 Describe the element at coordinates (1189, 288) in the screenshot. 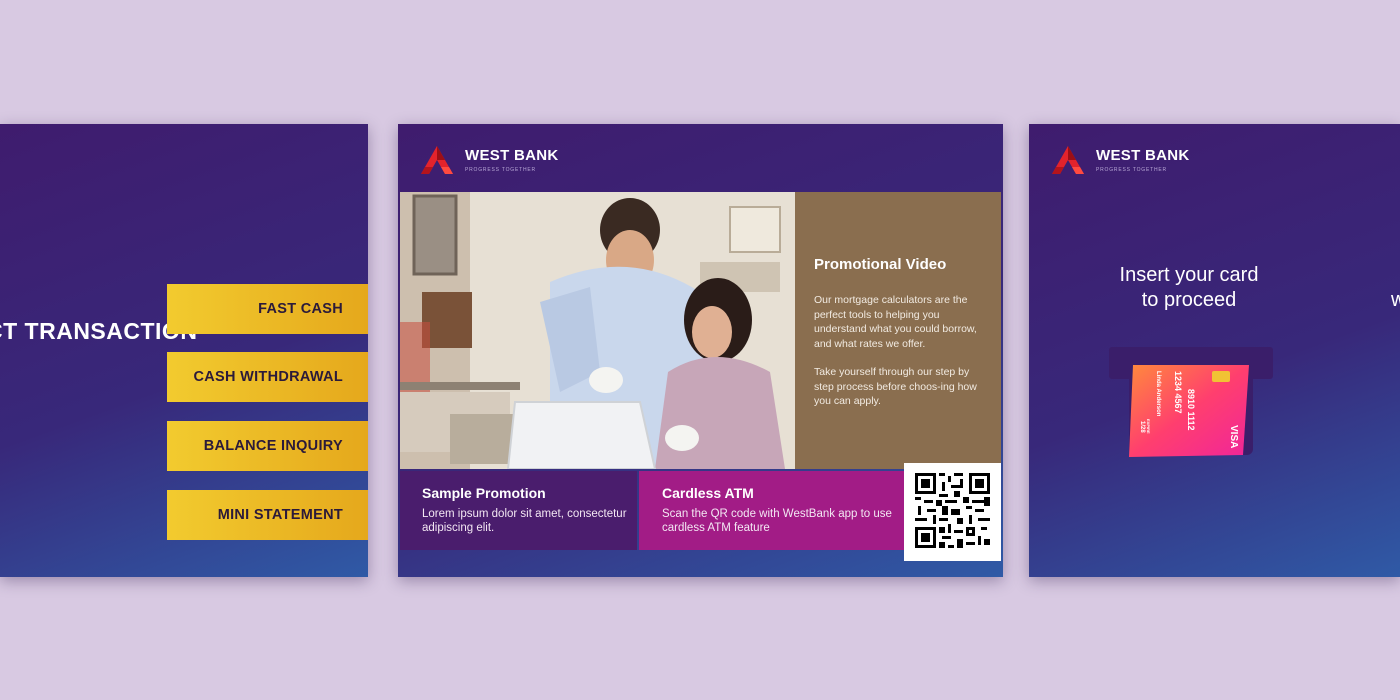

I see `insert-card-instruction: Insert your card to proceed` at that location.